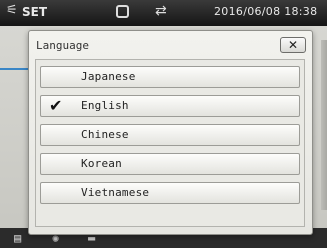 This screenshot has width=327, height=248. I want to click on storage-icon, so click(122, 11).